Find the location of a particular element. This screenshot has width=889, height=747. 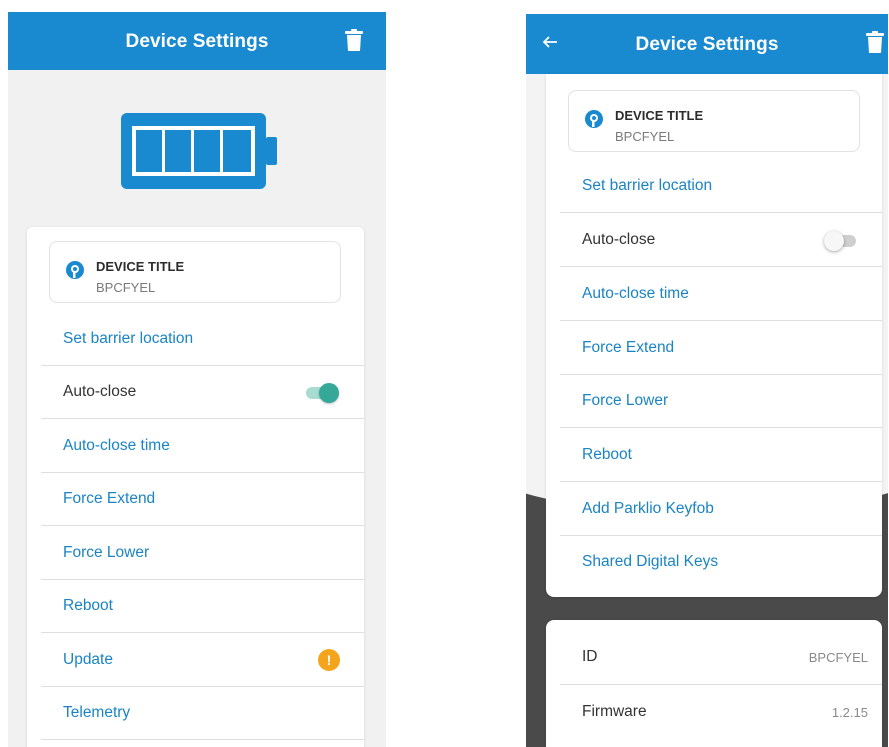

info-label: Firmware is located at coordinates (614, 711).